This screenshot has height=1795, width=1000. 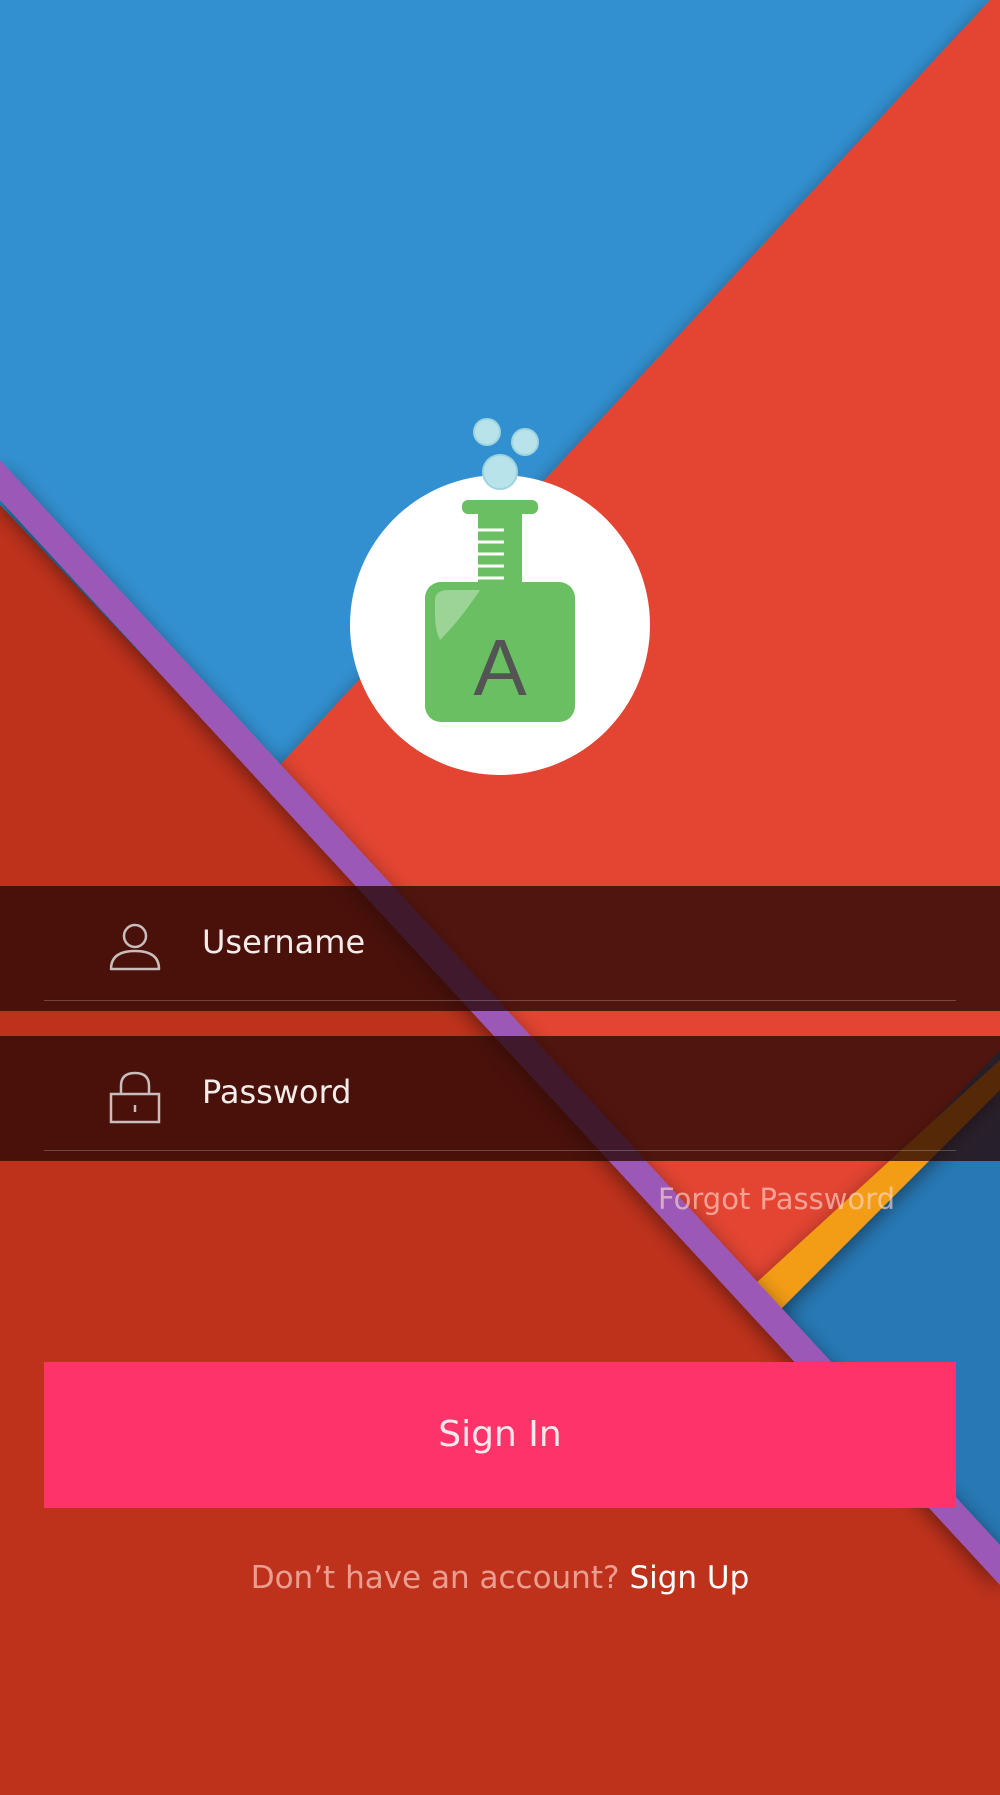 I want to click on app-logo: A, so click(x=500, y=595).